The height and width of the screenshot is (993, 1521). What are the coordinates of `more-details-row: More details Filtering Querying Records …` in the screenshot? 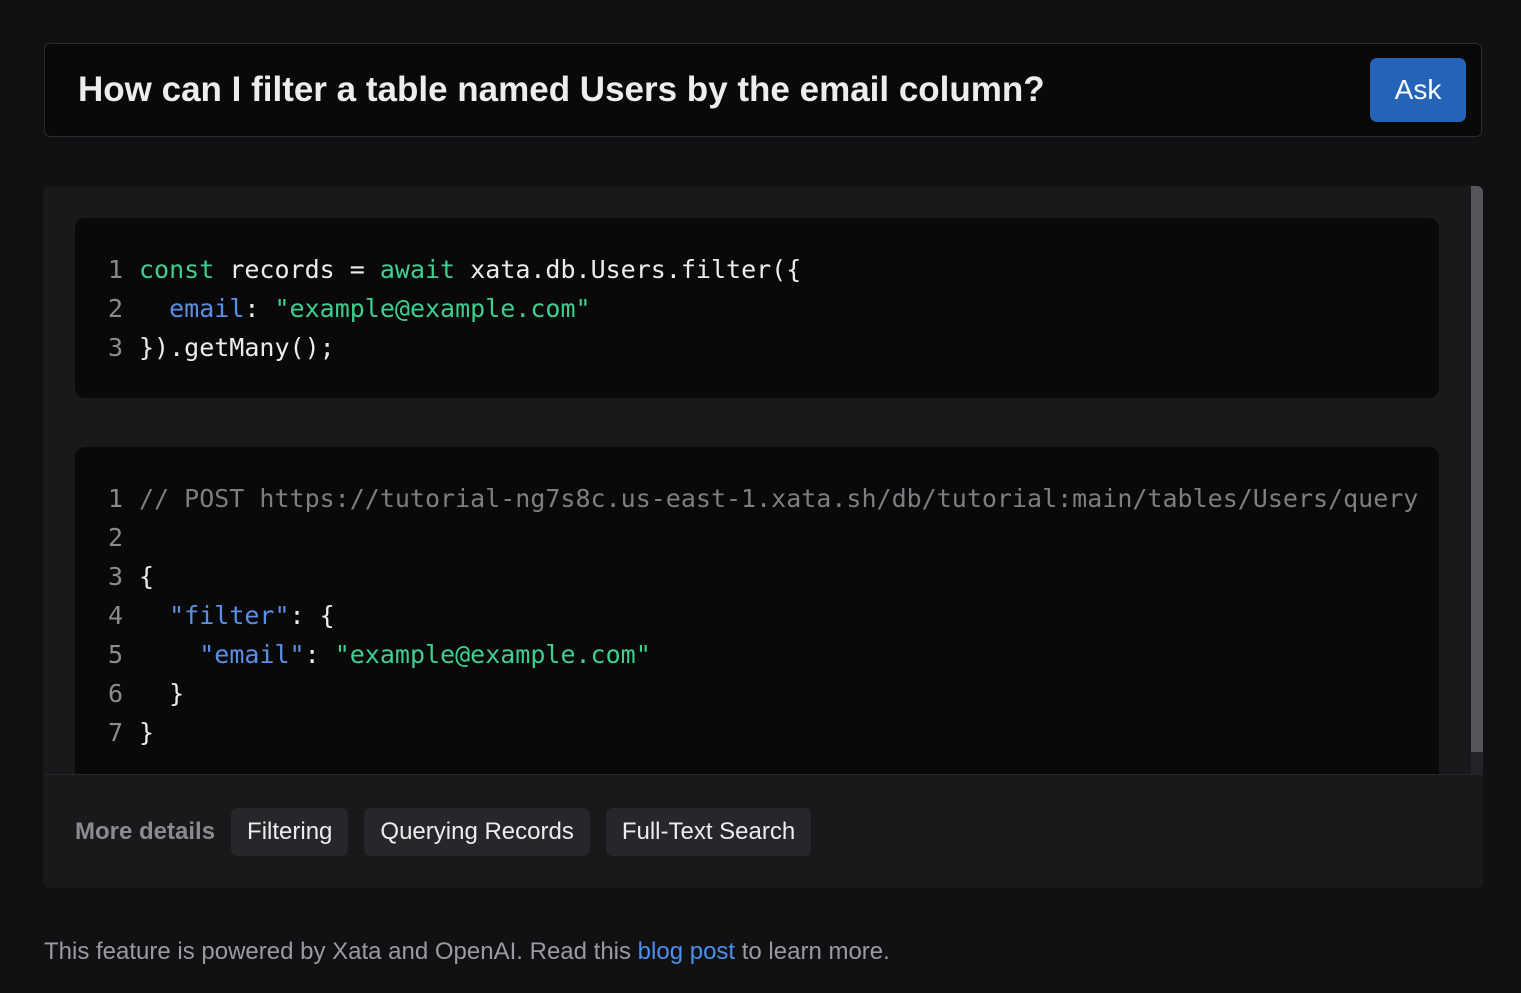 It's located at (443, 832).